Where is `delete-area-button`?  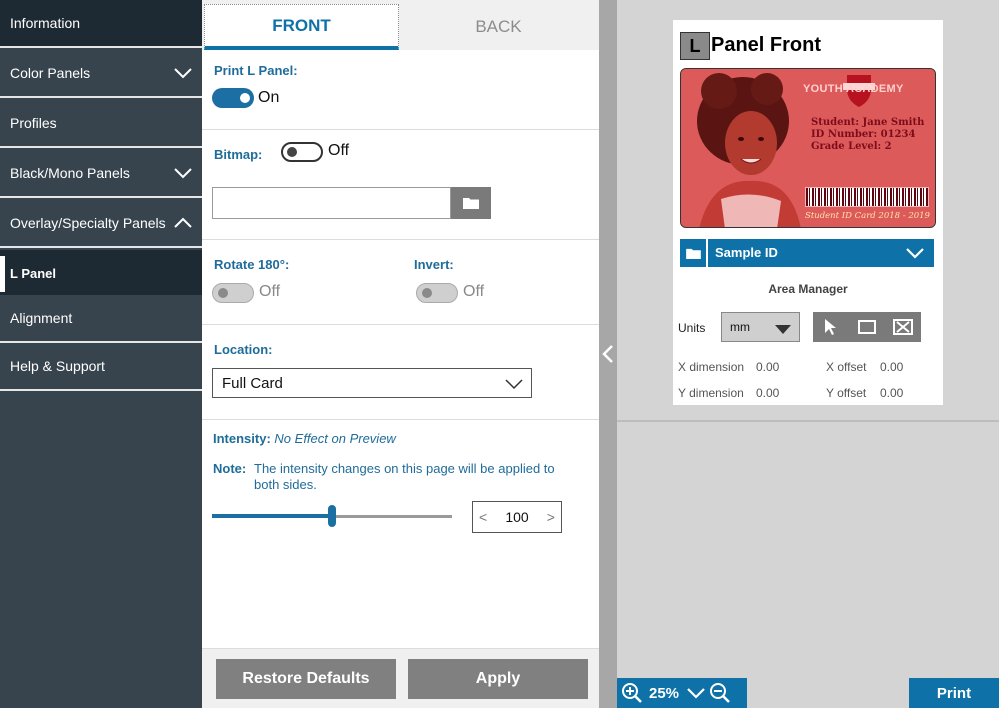
delete-area-button is located at coordinates (903, 327).